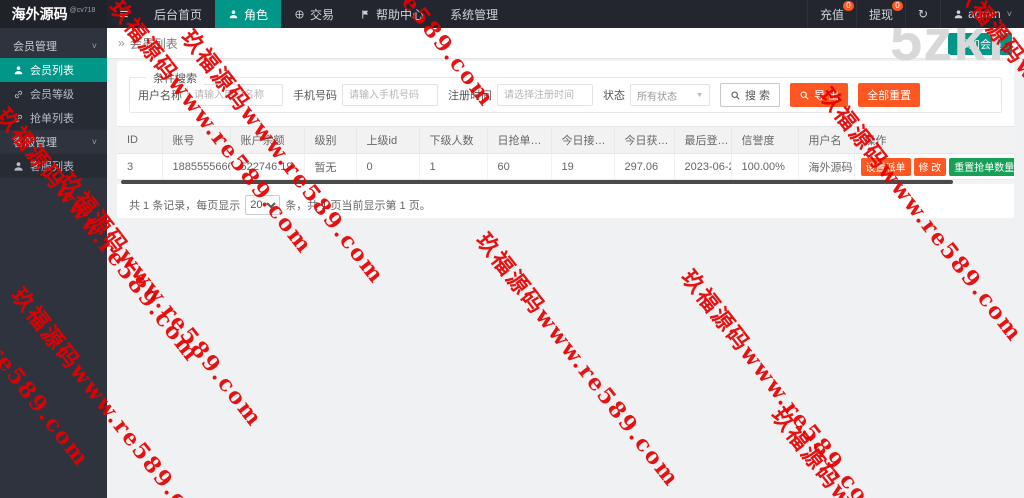  I want to click on table-cell: 3, so click(140, 166).